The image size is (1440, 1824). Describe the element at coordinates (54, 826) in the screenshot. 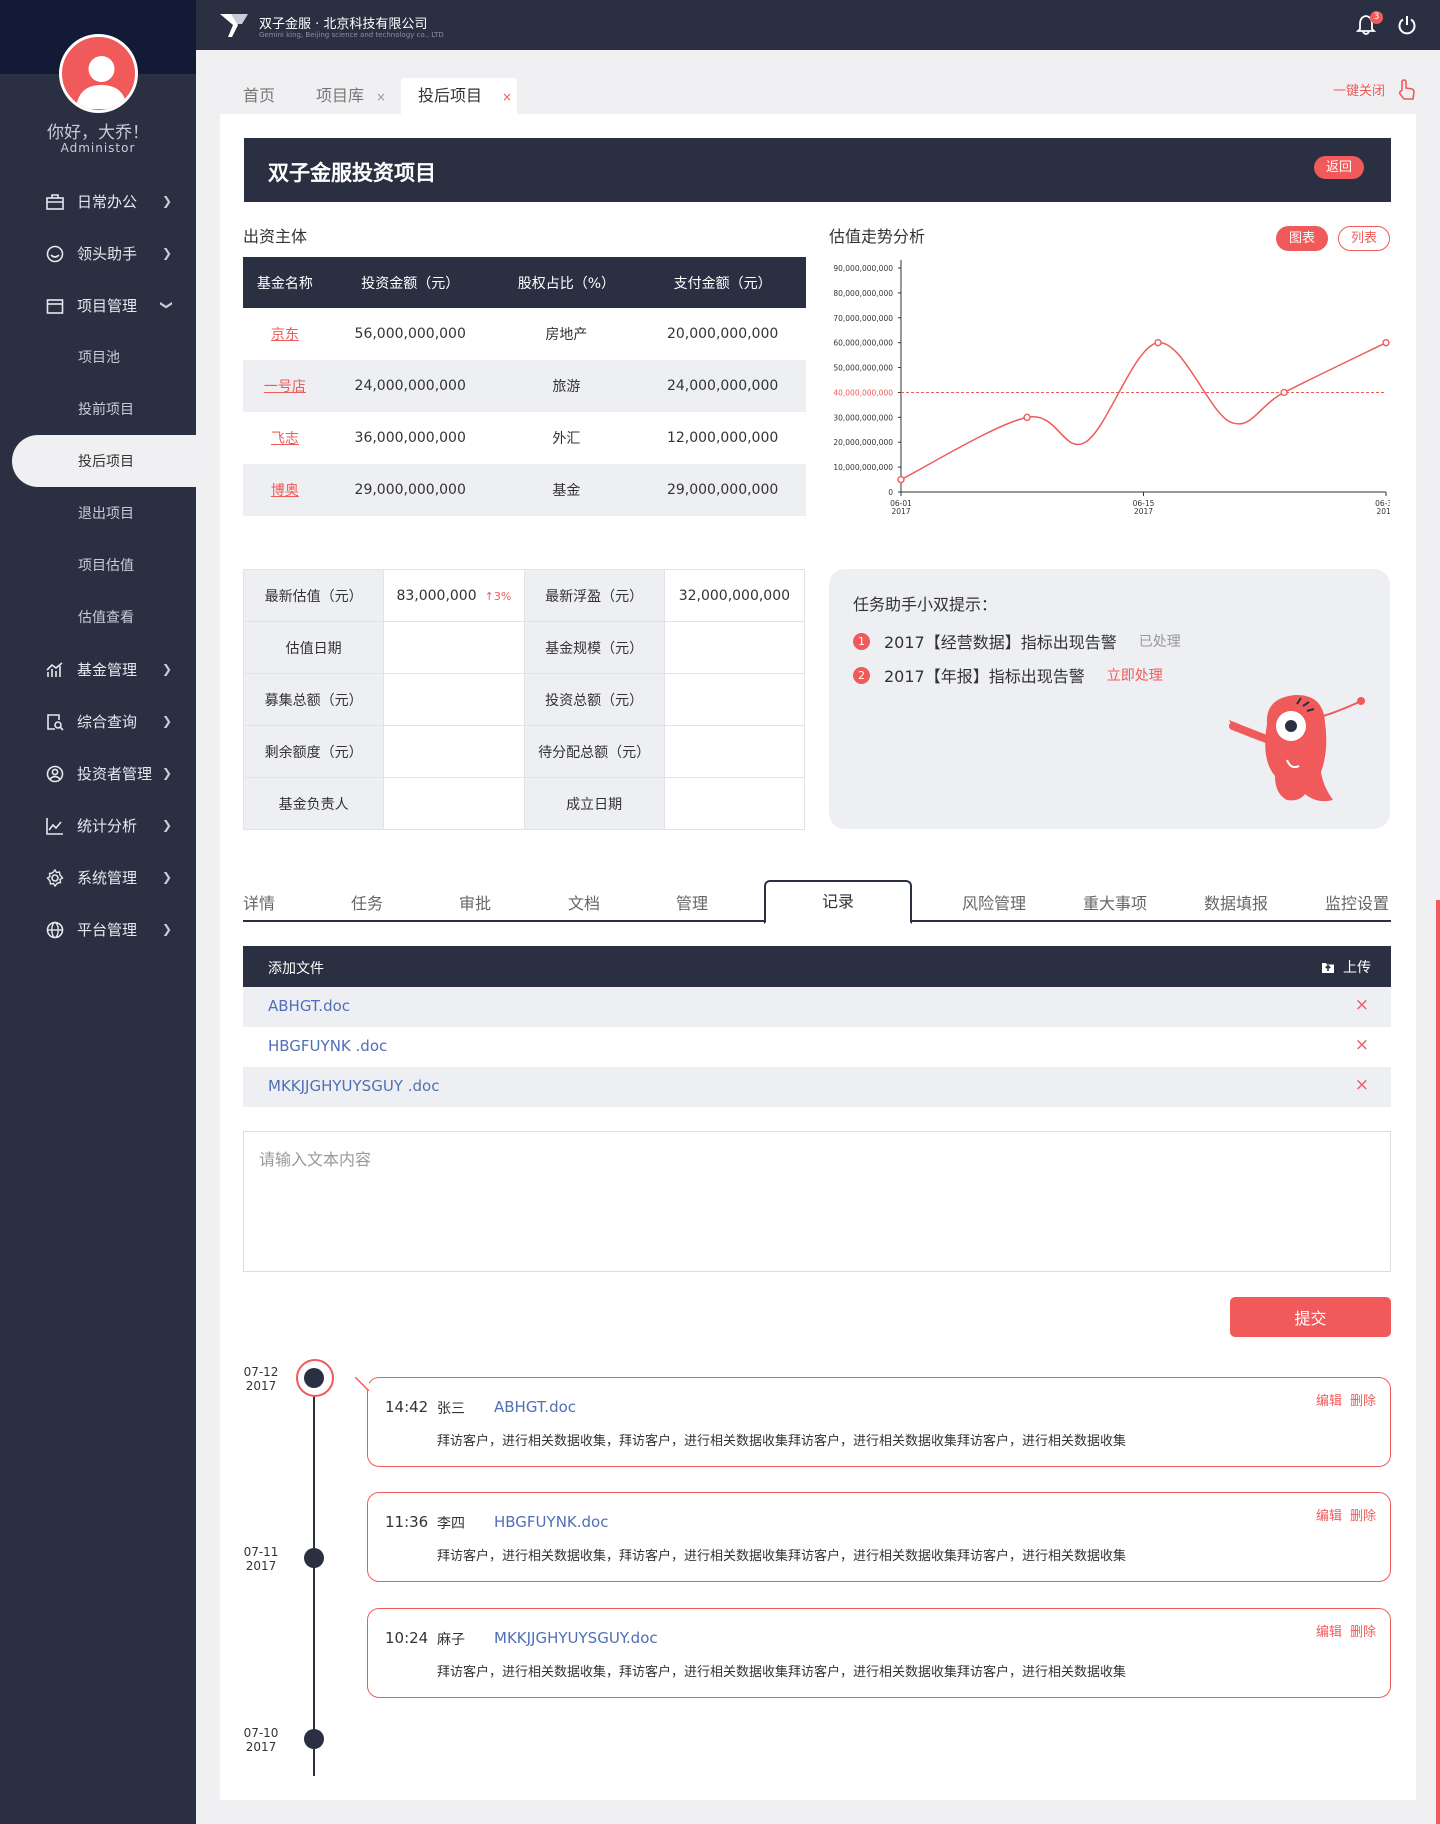

I see `line-chart-icon` at that location.